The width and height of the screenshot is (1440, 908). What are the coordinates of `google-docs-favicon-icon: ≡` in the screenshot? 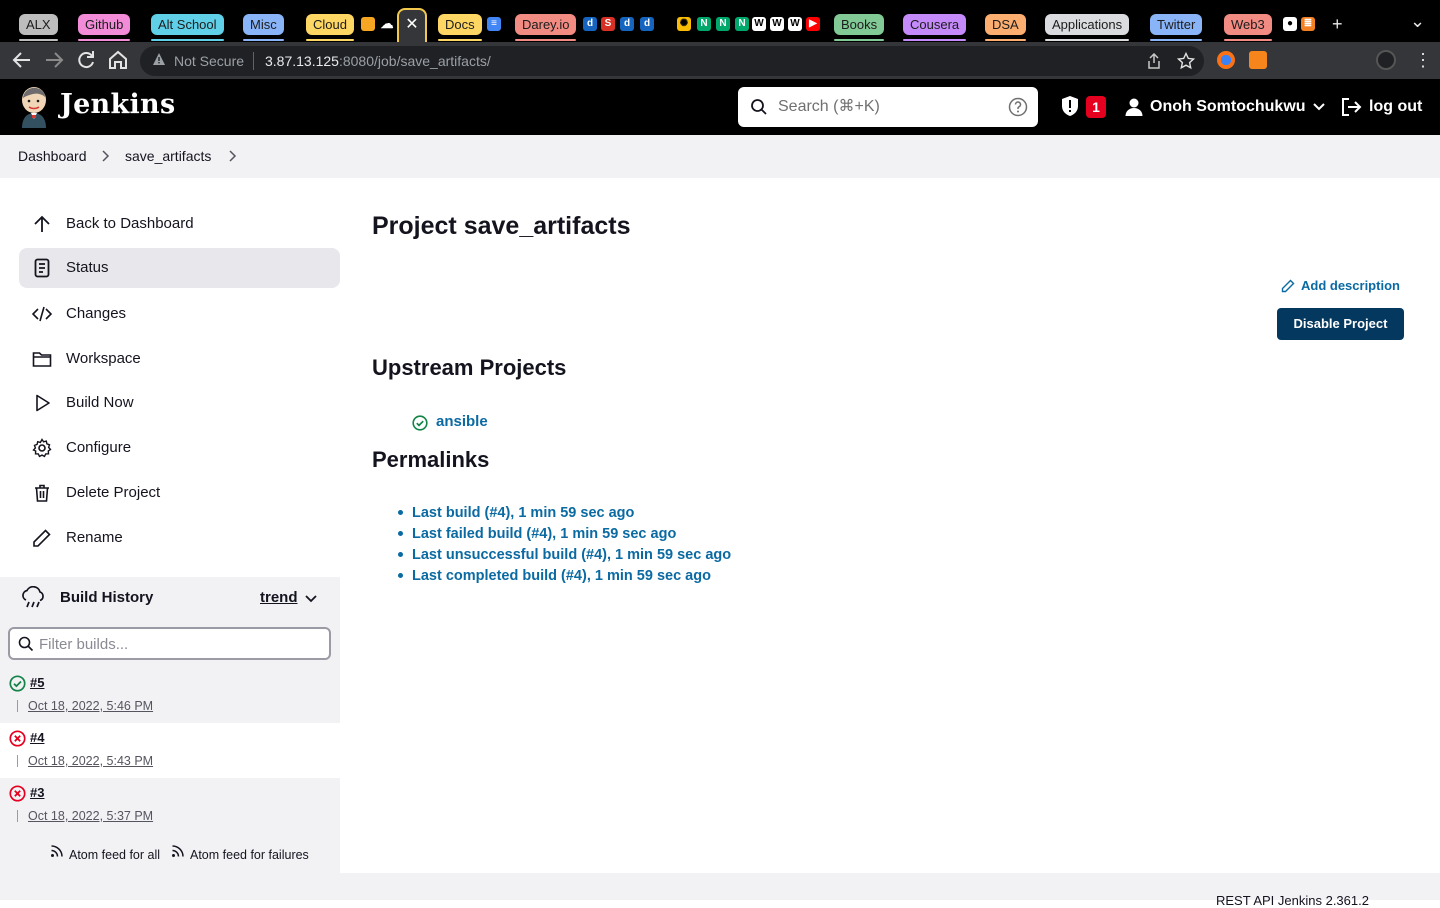 It's located at (494, 24).